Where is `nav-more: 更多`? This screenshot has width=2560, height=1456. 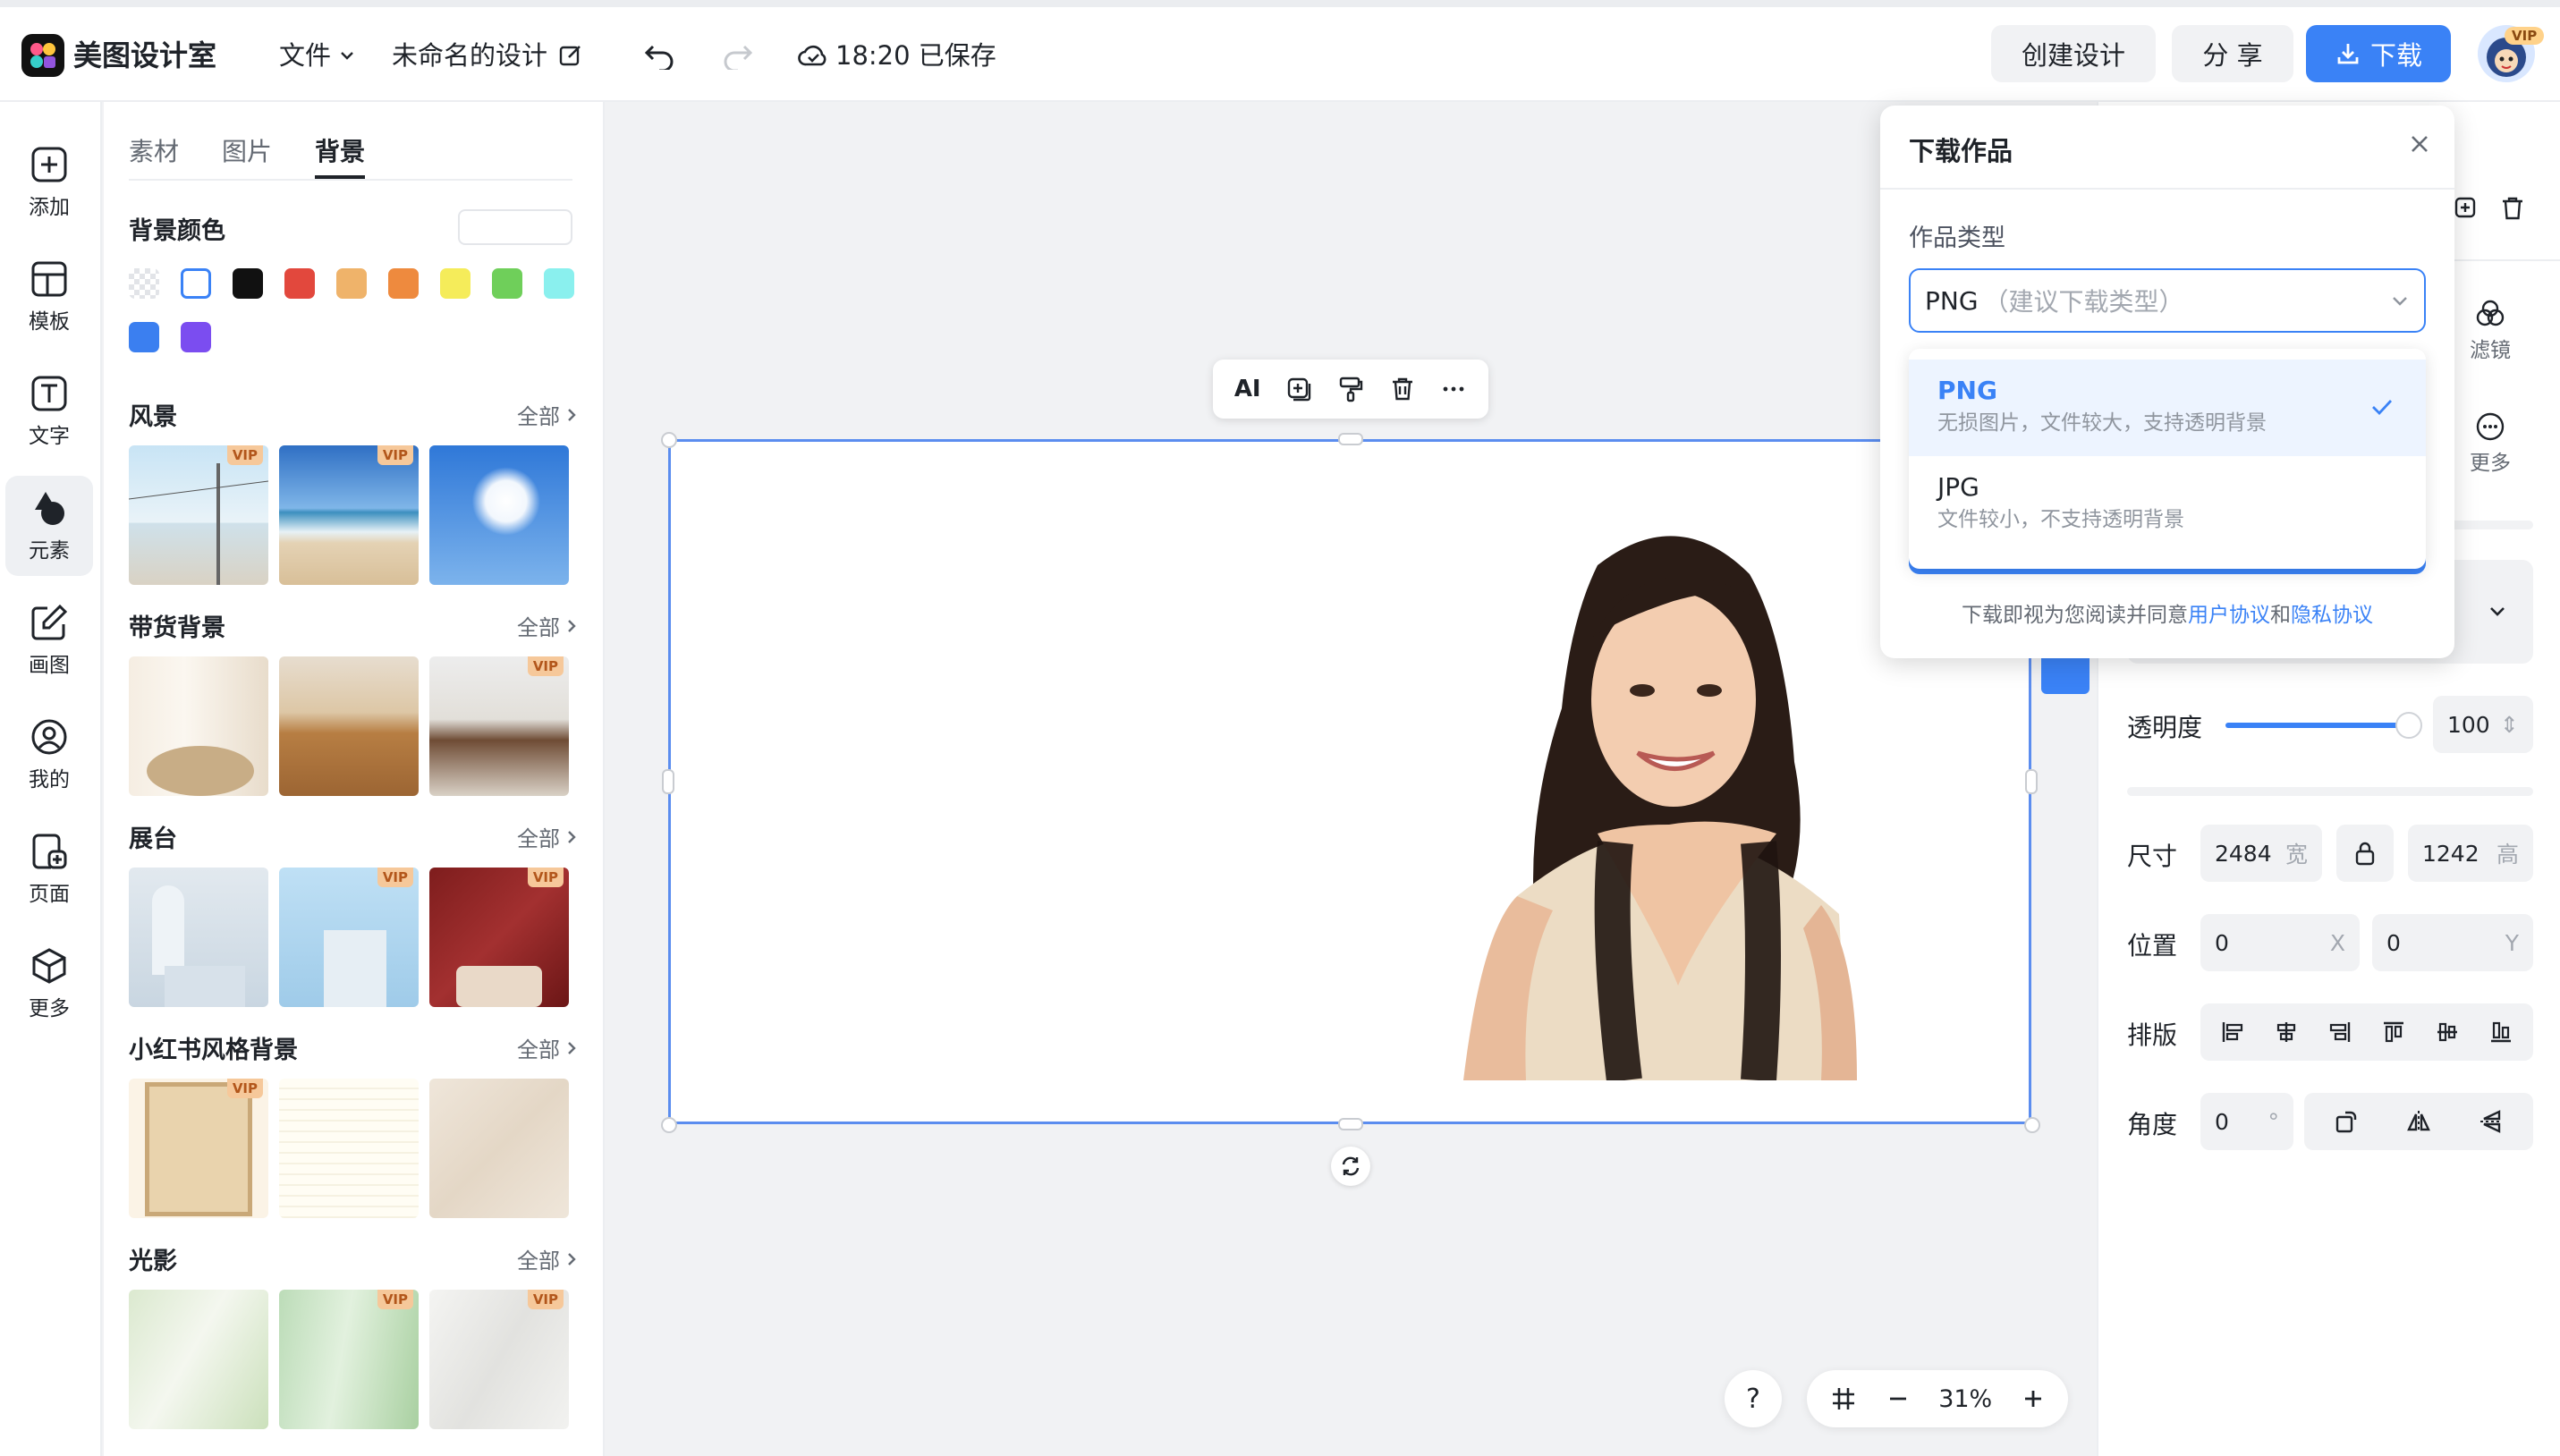
nav-more: 更多 is located at coordinates (49, 984).